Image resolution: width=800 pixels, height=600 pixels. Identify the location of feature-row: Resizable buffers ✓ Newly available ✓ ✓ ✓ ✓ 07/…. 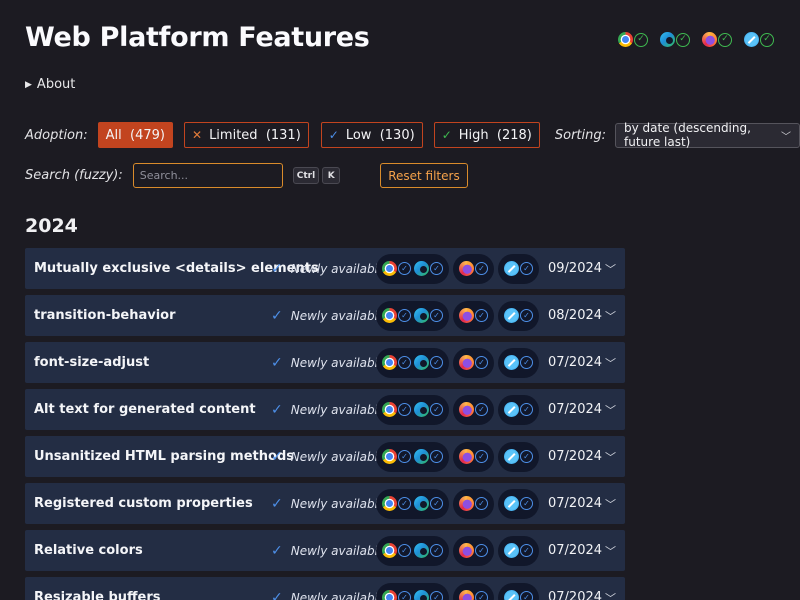
(325, 588).